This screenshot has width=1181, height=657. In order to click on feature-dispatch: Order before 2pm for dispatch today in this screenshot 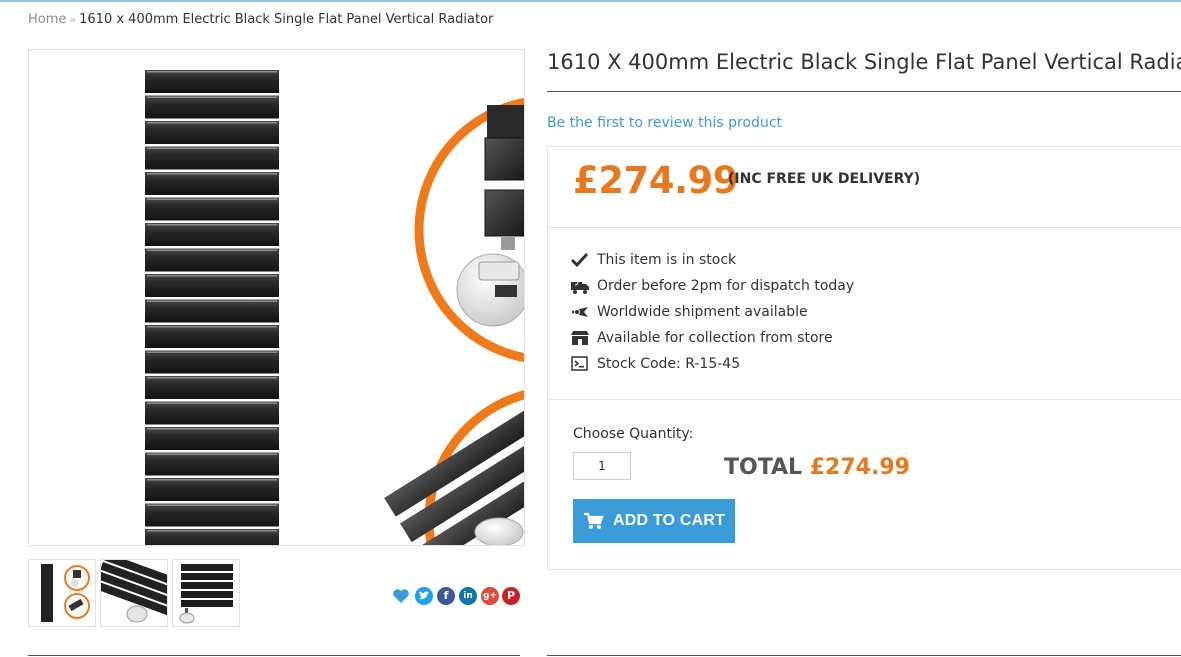, I will do `click(712, 286)`.